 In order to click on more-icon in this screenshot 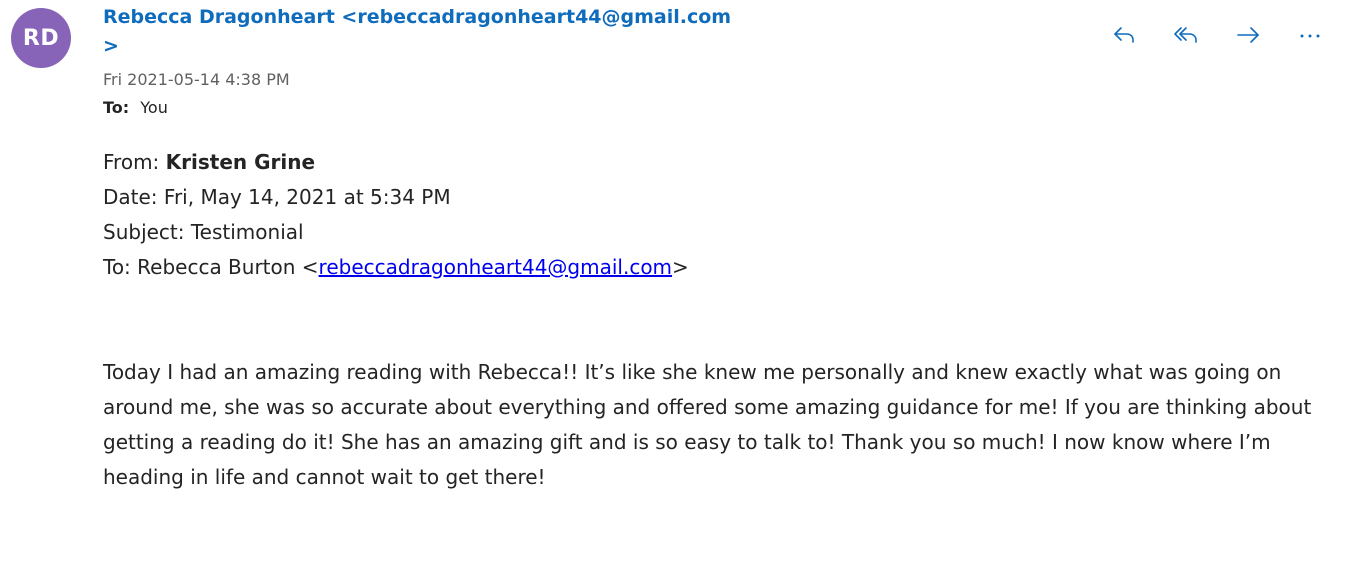, I will do `click(1310, 36)`.